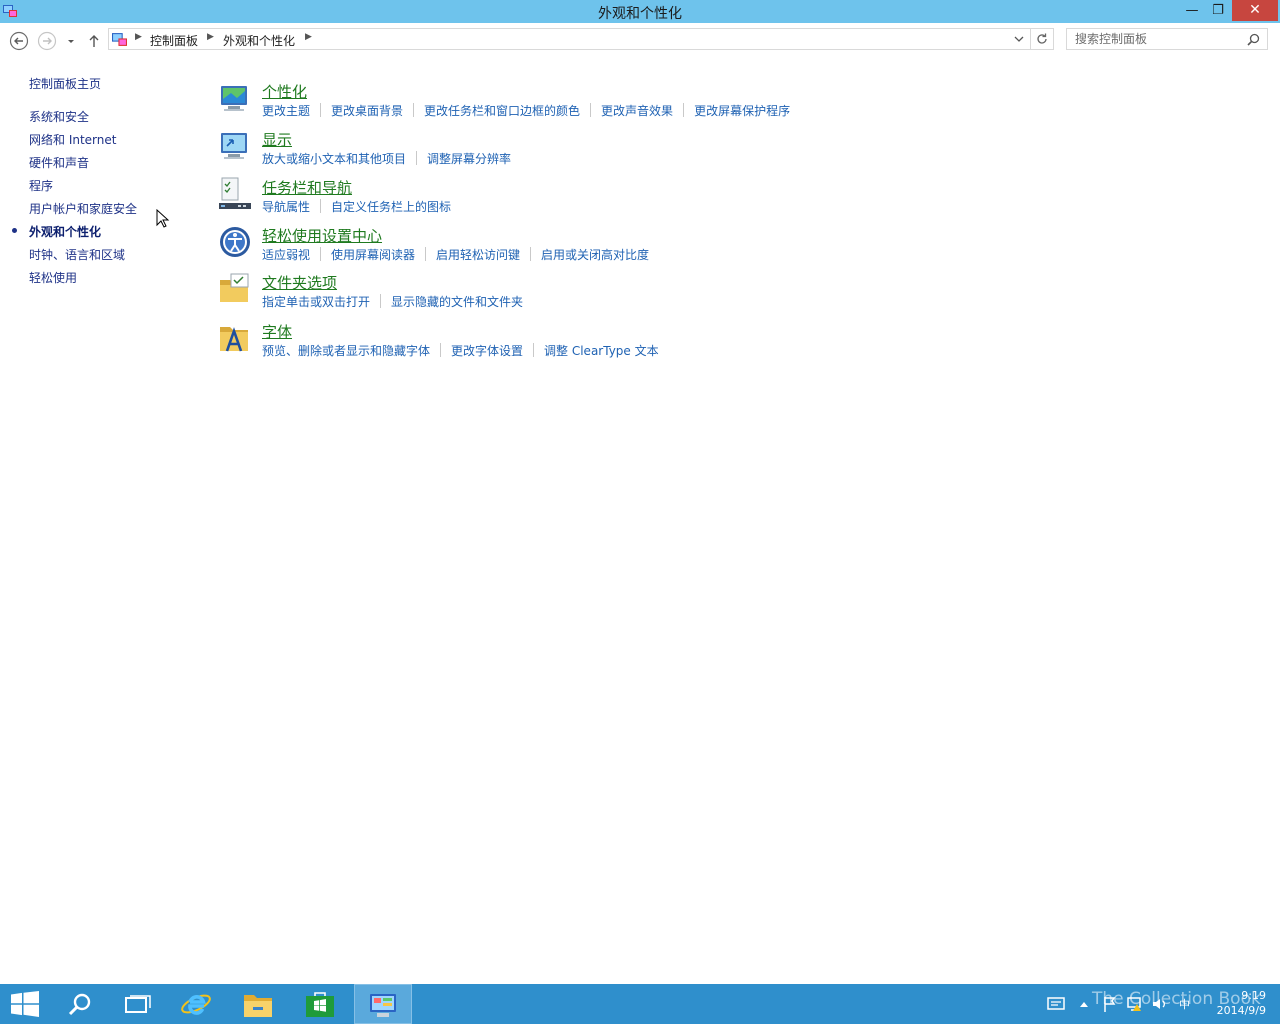 This screenshot has width=1280, height=1024. Describe the element at coordinates (601, 351) in the screenshot. I see `link-cleartype: 调整 ClearType 文本` at that location.